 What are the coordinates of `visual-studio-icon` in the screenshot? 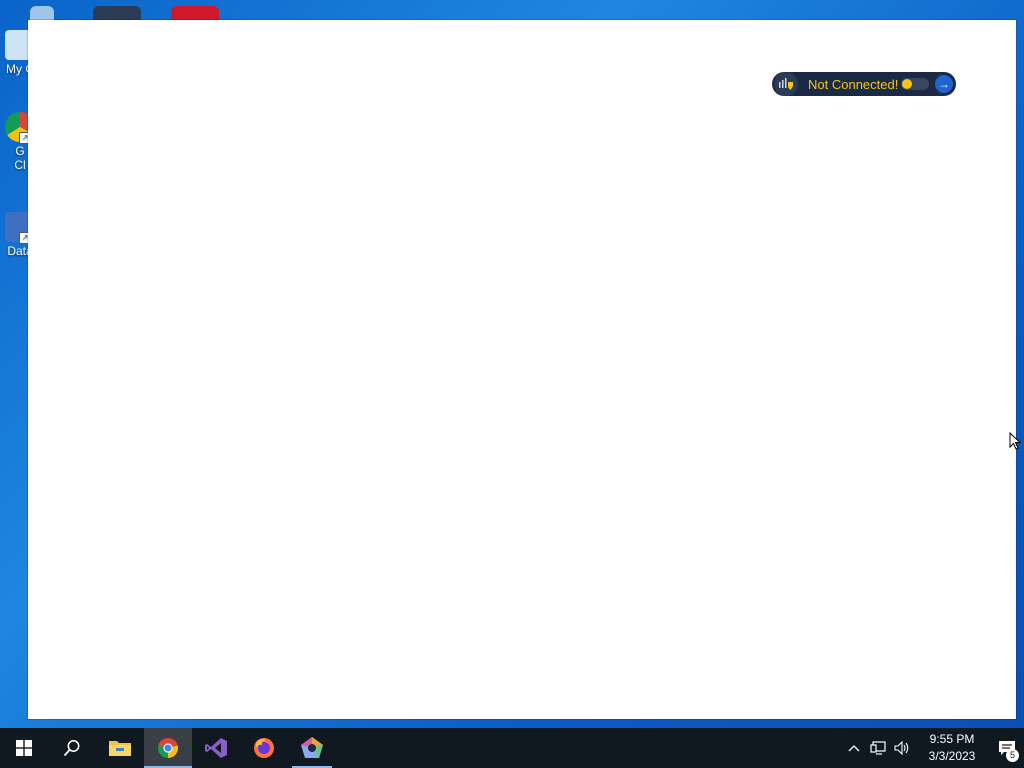 It's located at (216, 748).